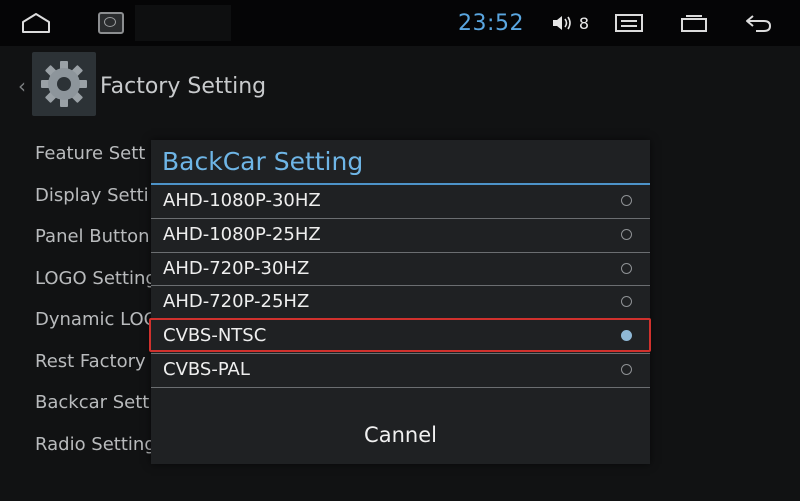 Image resolution: width=800 pixels, height=501 pixels. I want to click on status-bar: 23:52 8, so click(400, 23).